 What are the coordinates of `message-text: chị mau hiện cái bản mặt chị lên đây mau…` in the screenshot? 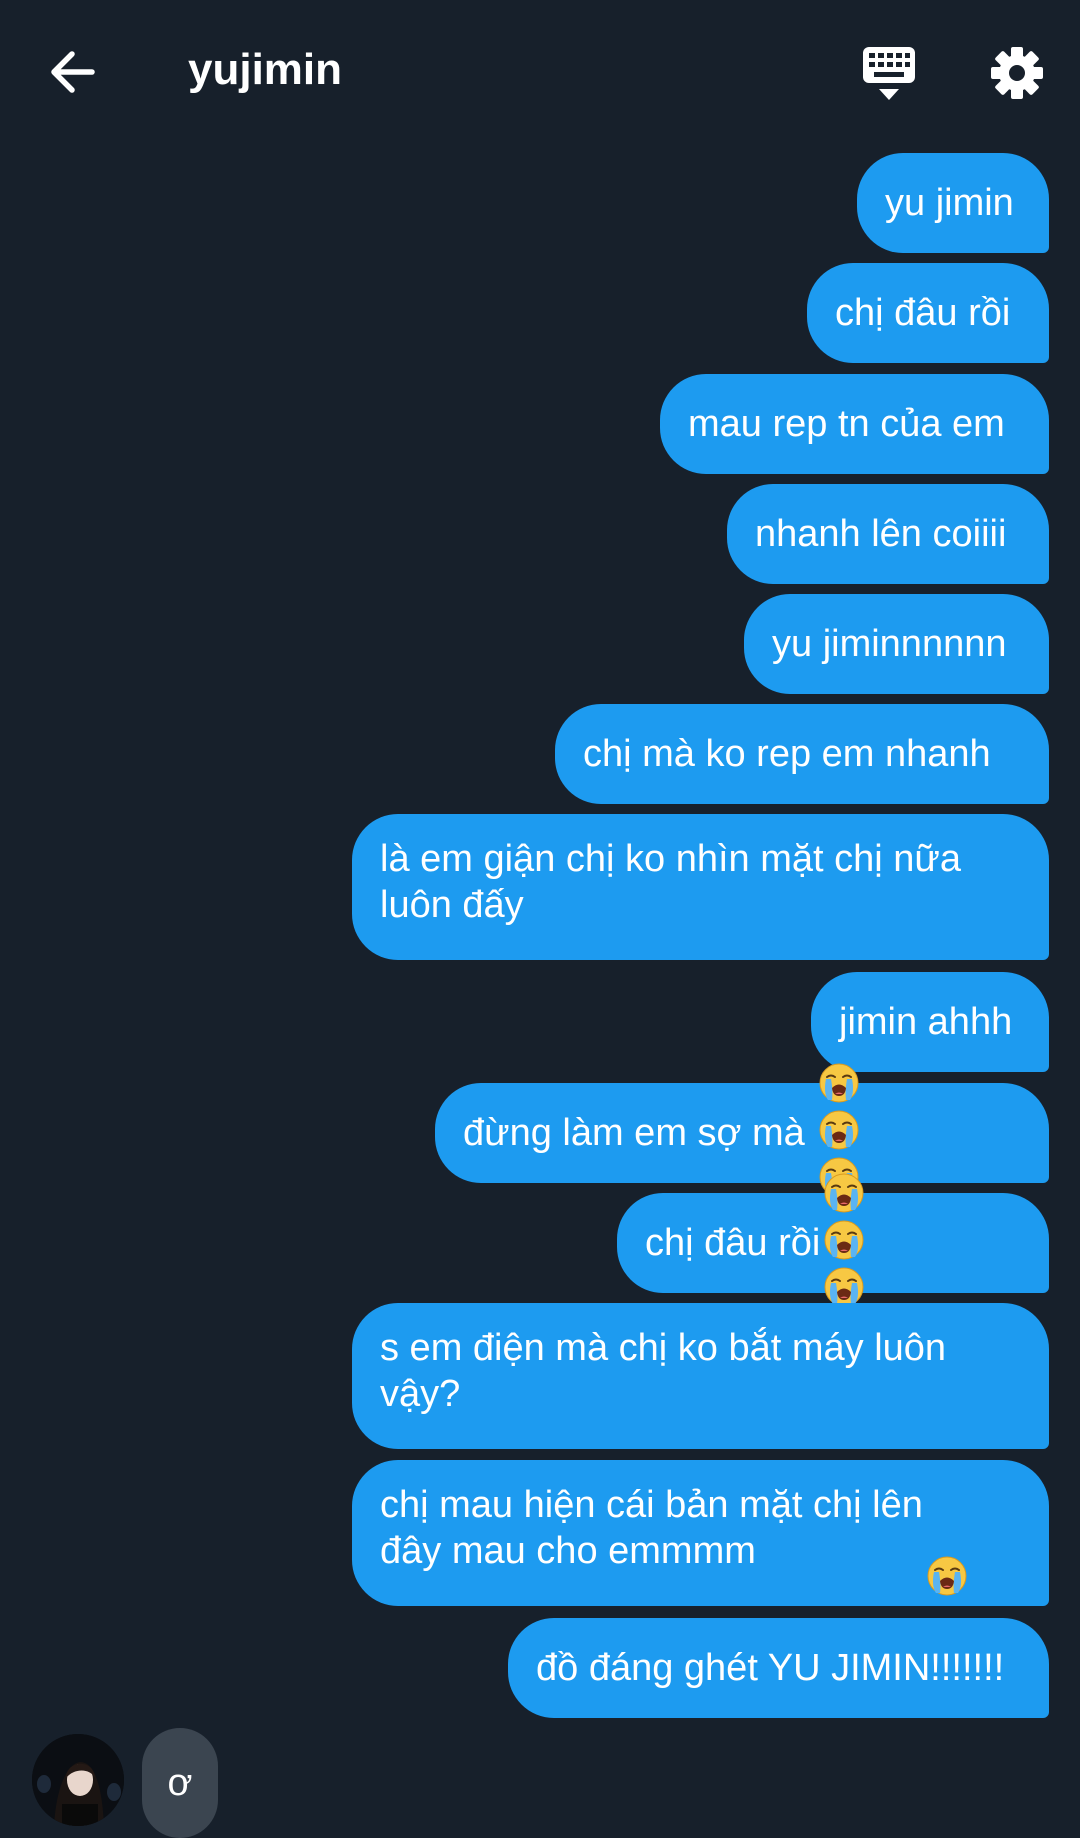 It's located at (651, 1528).